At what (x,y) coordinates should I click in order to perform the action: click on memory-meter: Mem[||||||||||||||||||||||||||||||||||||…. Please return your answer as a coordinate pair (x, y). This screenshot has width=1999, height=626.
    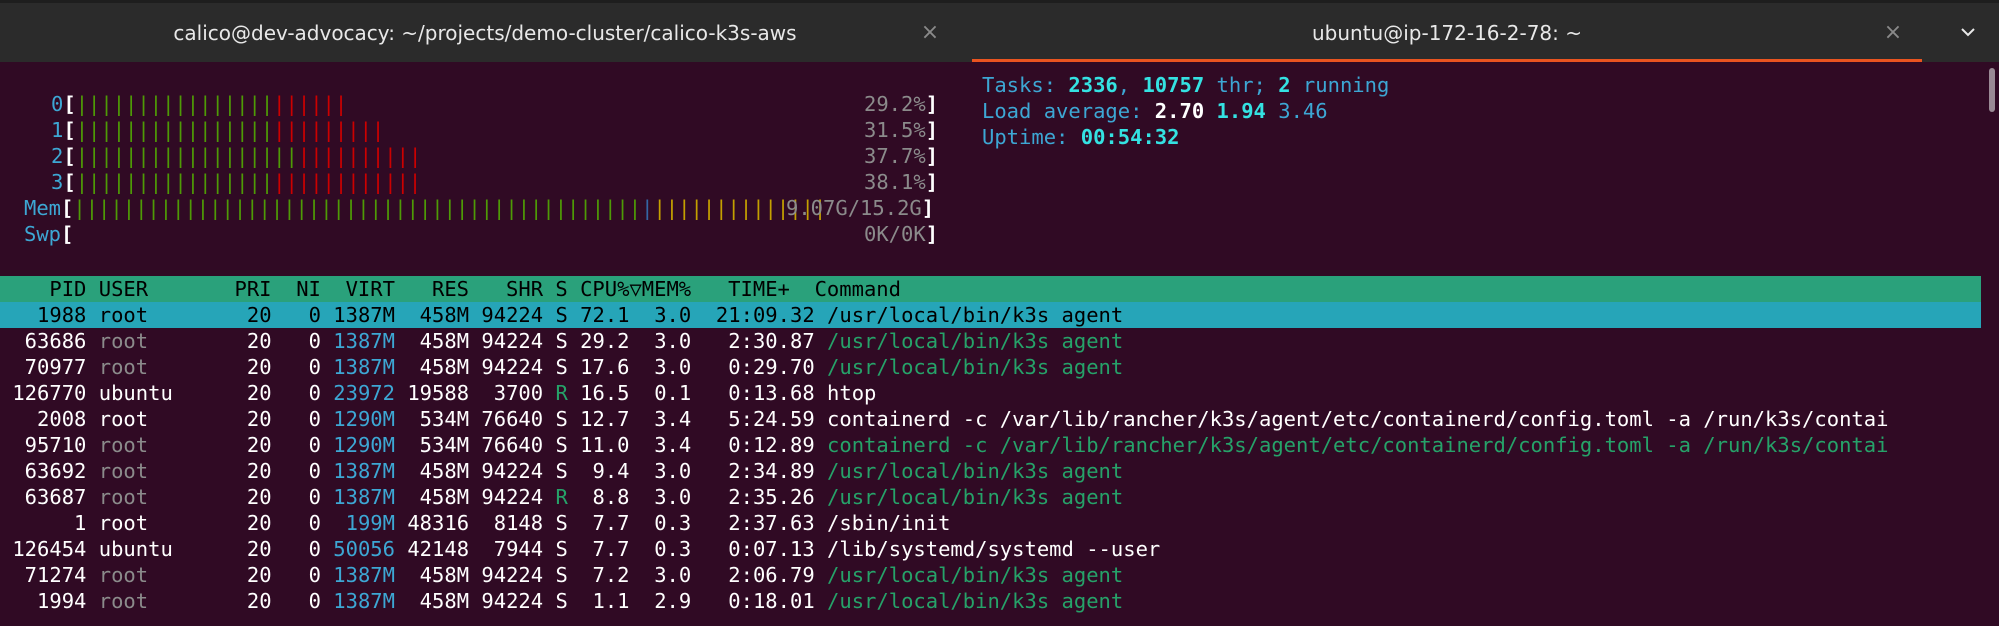
    Looking at the image, I should click on (425, 208).